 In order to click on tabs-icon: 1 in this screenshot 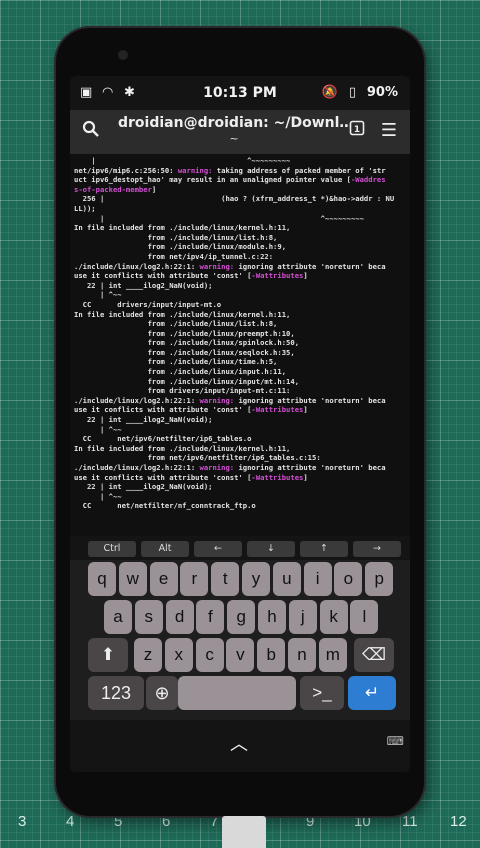, I will do `click(357, 131)`.